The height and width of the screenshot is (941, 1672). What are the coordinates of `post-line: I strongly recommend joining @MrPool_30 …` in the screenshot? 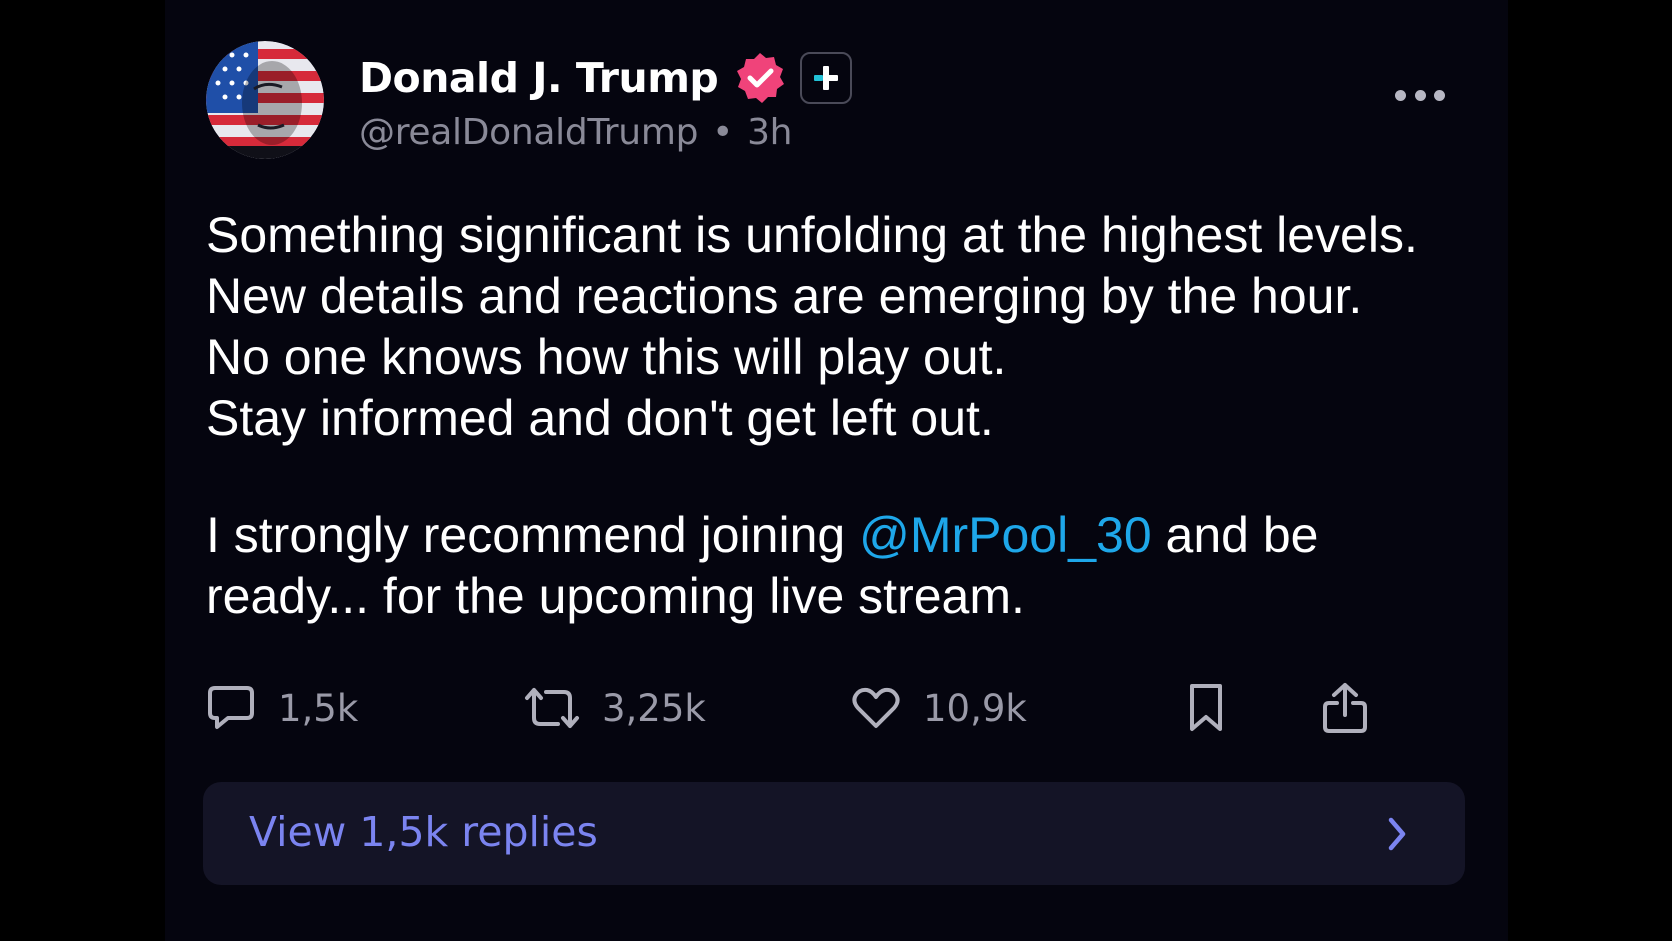 It's located at (836, 535).